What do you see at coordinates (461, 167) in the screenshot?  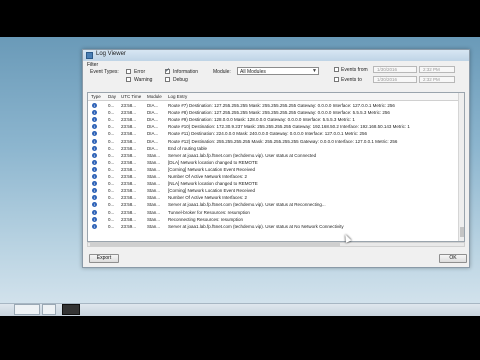 I see `vertical-scrollbar` at bounding box center [461, 167].